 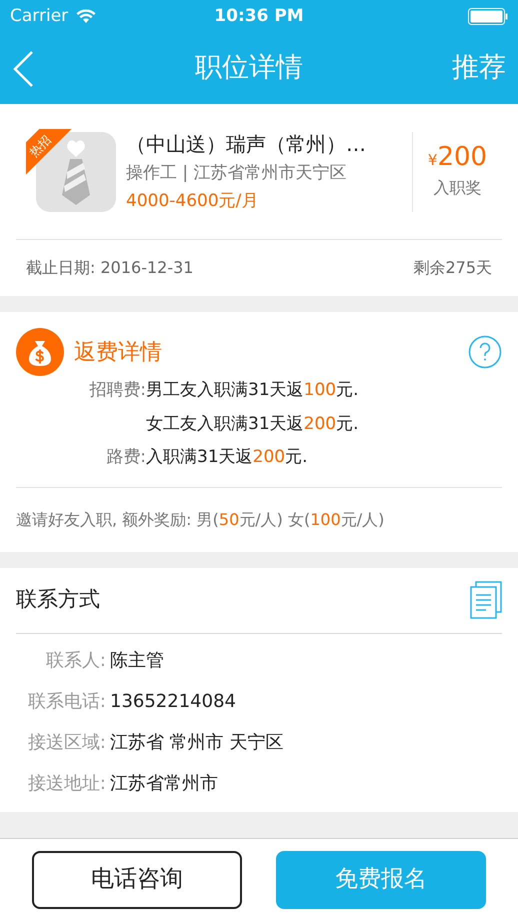 I want to click on contact-label: 联系电话:, so click(x=66, y=702).